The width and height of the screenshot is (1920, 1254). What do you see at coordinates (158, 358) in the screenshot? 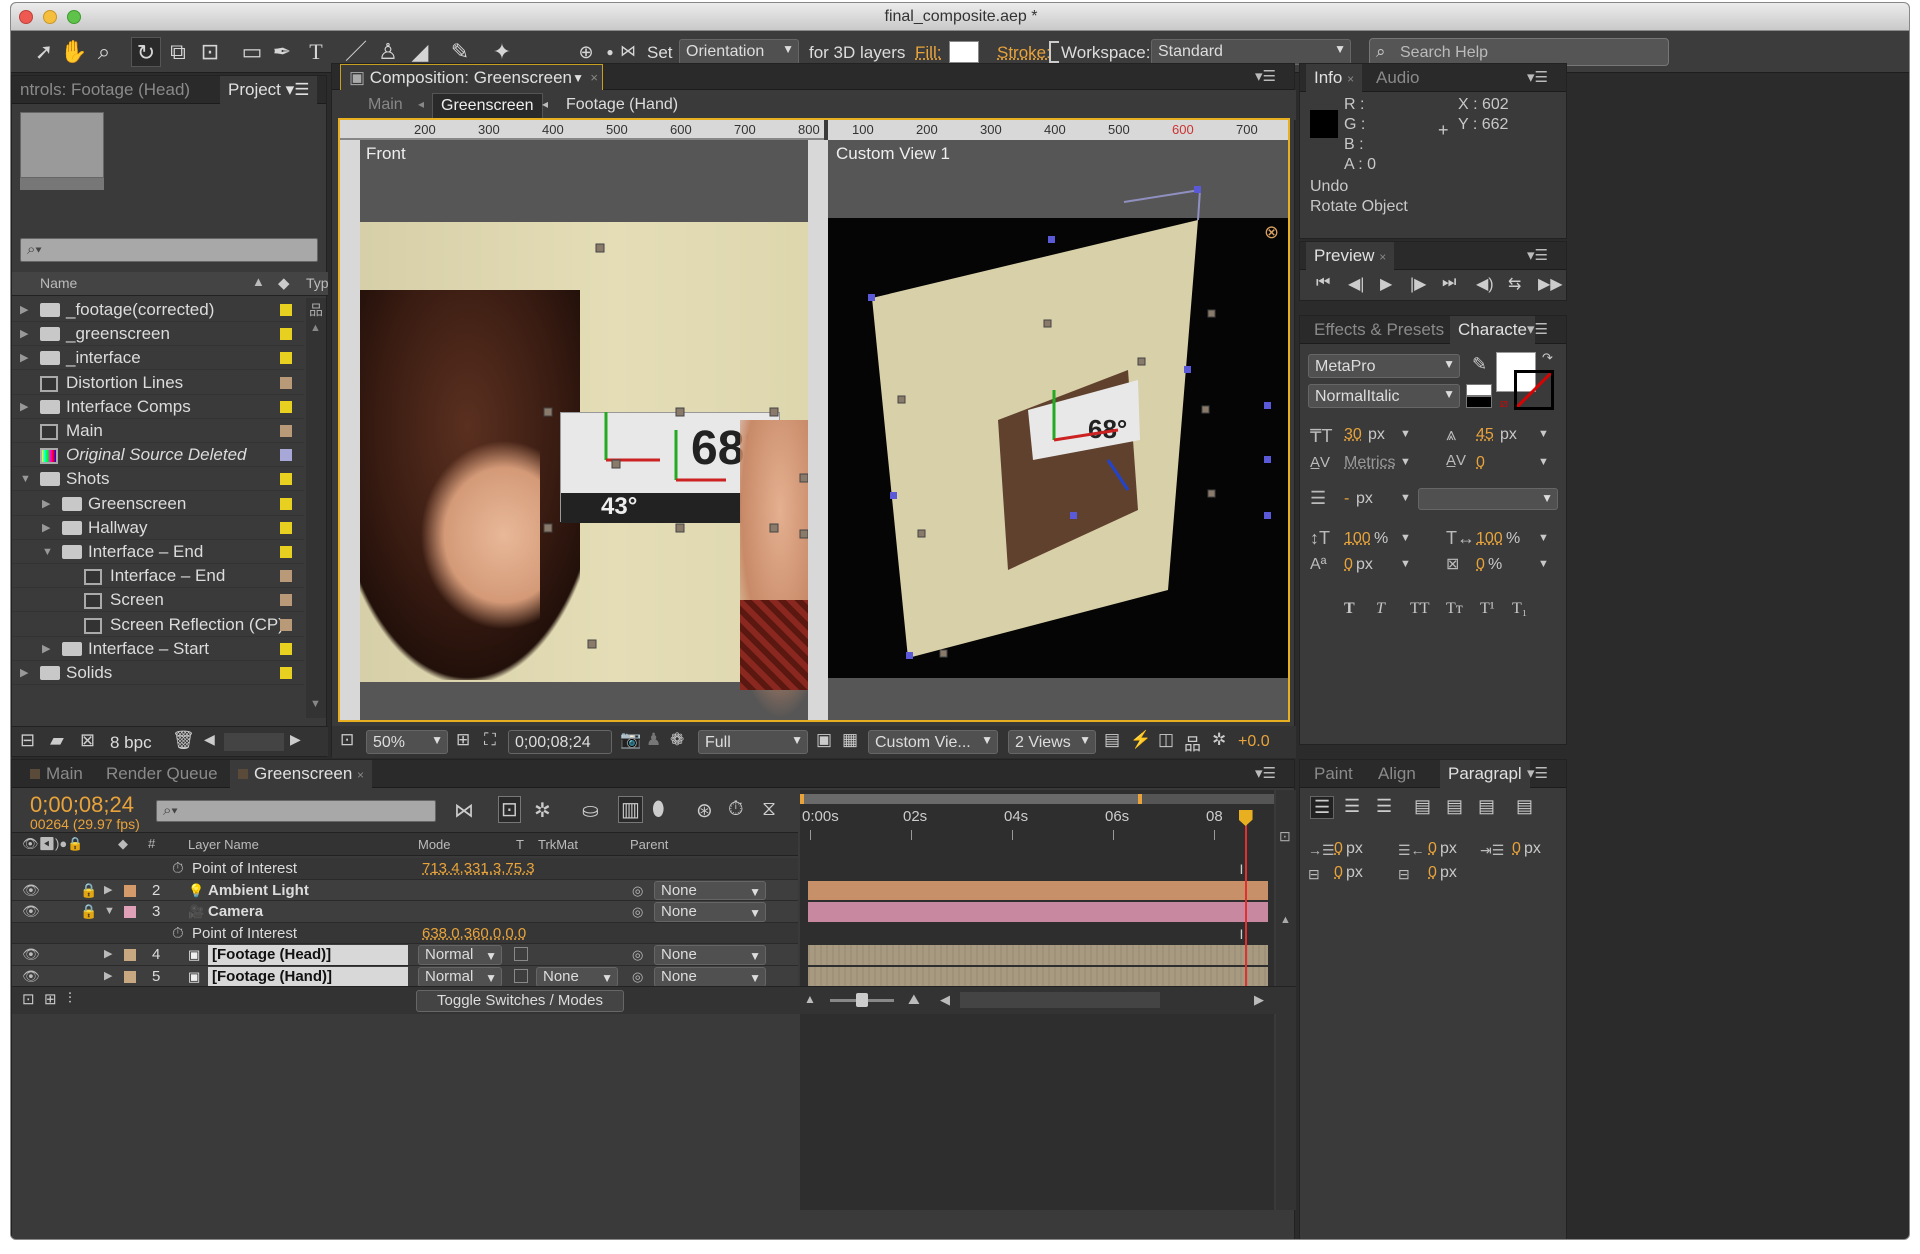
I see `project-item: ▶ _interface` at bounding box center [158, 358].